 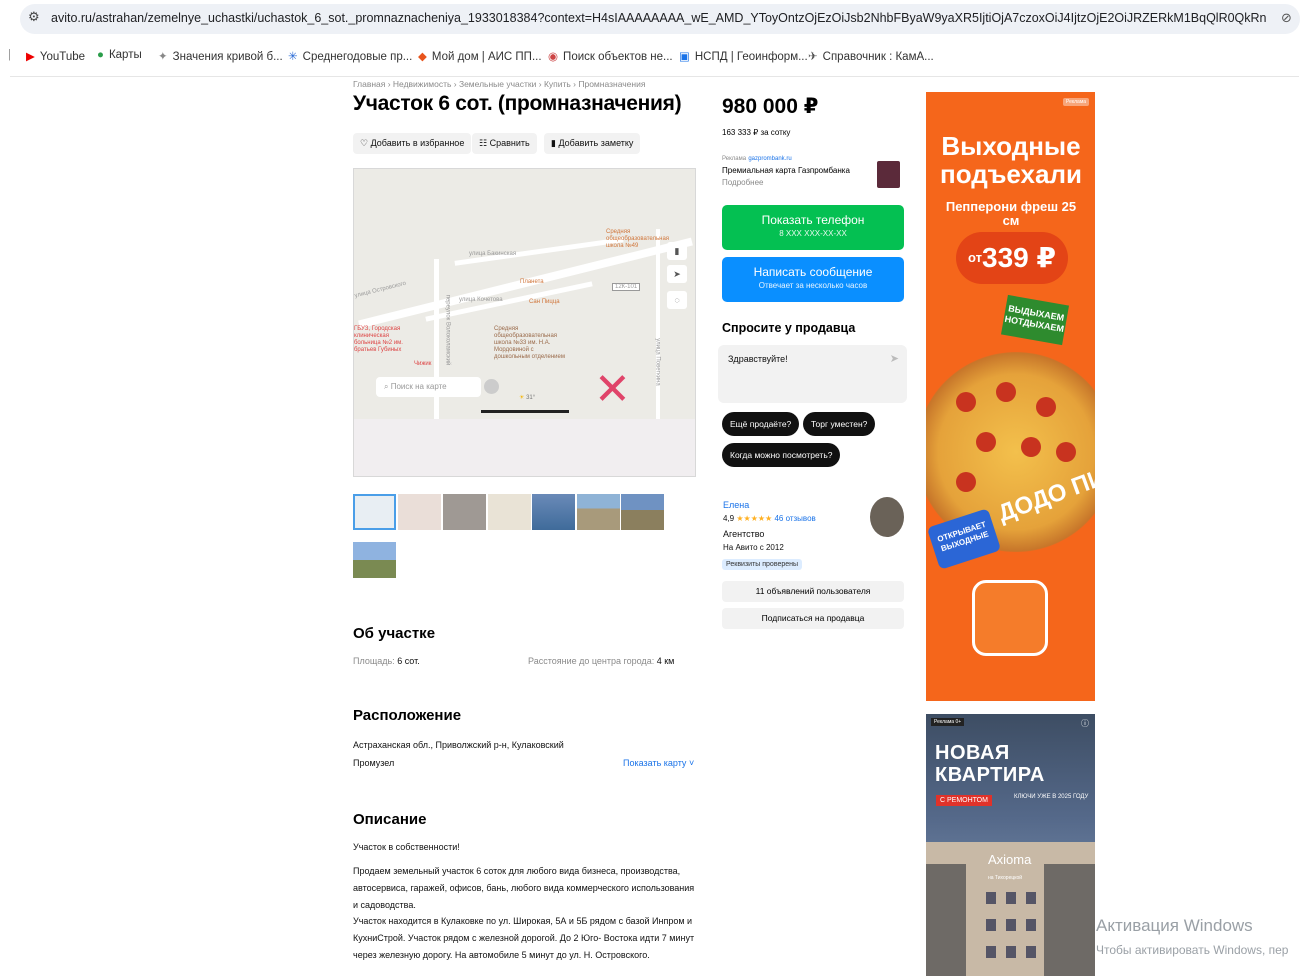 What do you see at coordinates (100, 55) in the screenshot?
I see `maps-pin-icon: ●` at bounding box center [100, 55].